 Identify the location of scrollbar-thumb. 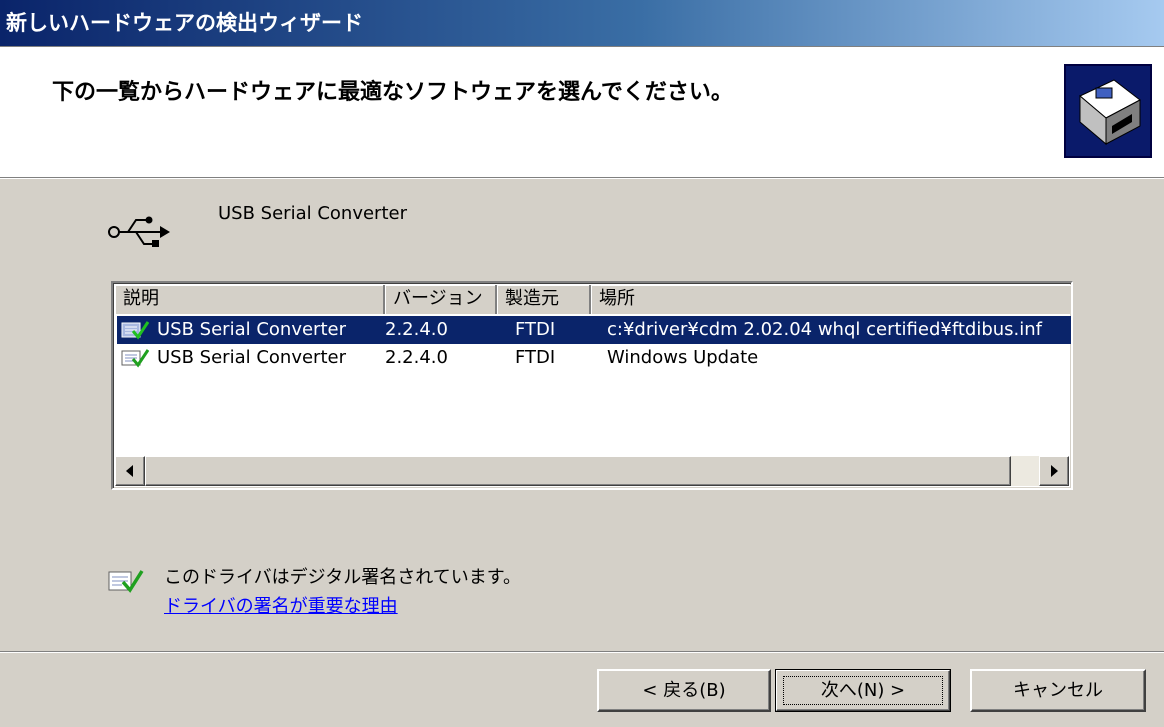
(578, 471).